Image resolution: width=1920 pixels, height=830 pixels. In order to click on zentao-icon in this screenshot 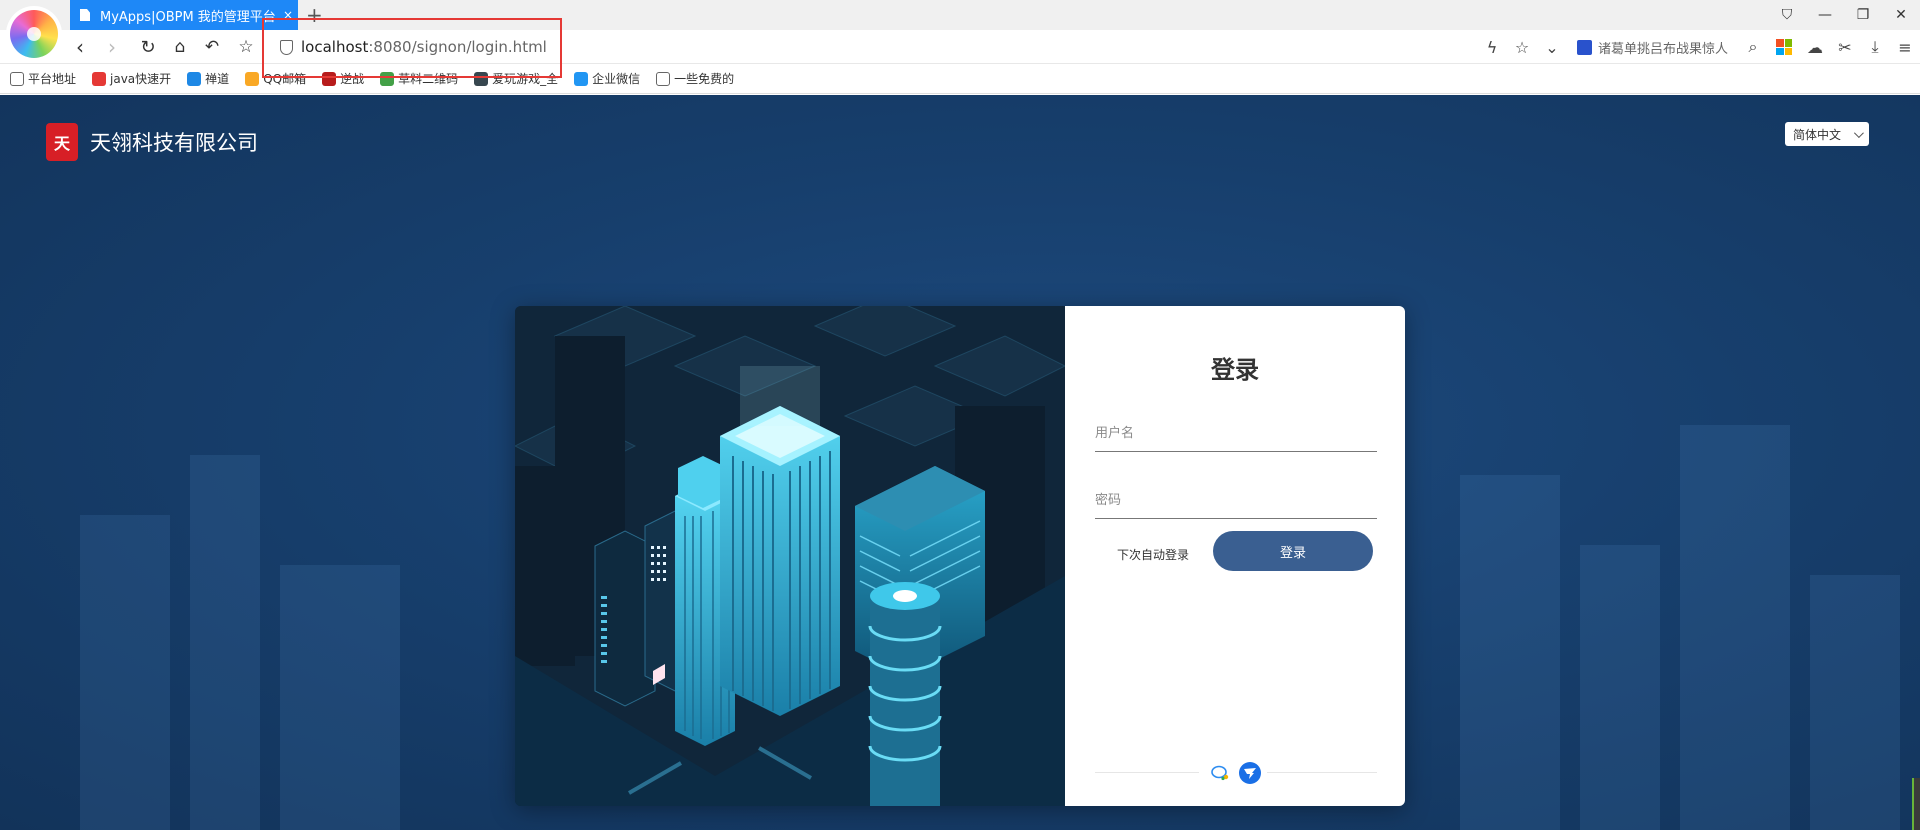, I will do `click(194, 78)`.